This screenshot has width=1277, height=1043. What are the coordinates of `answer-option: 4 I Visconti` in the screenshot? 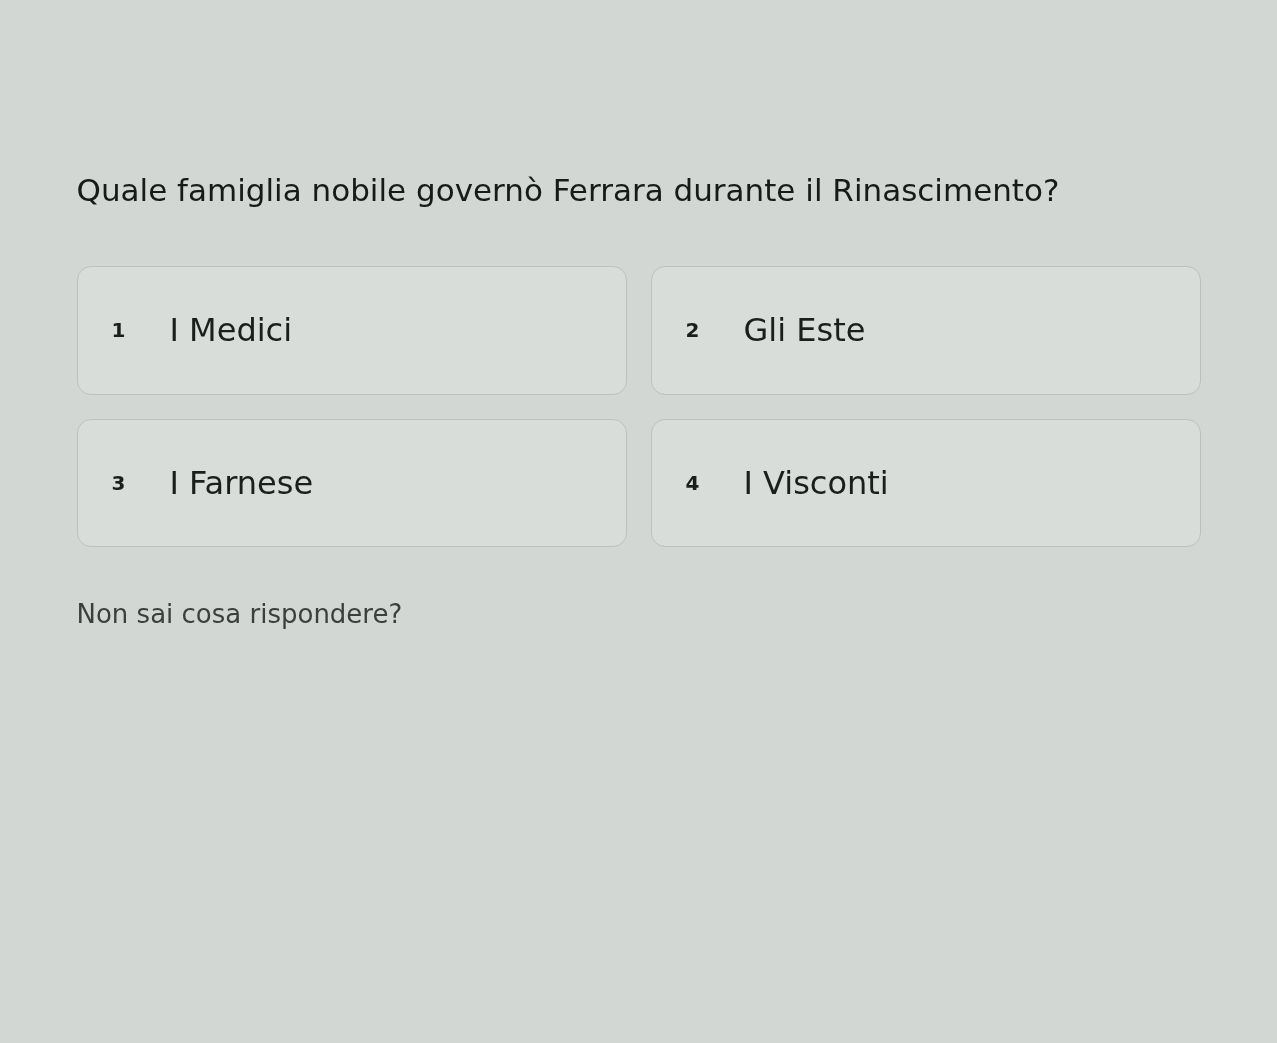 It's located at (925, 483).